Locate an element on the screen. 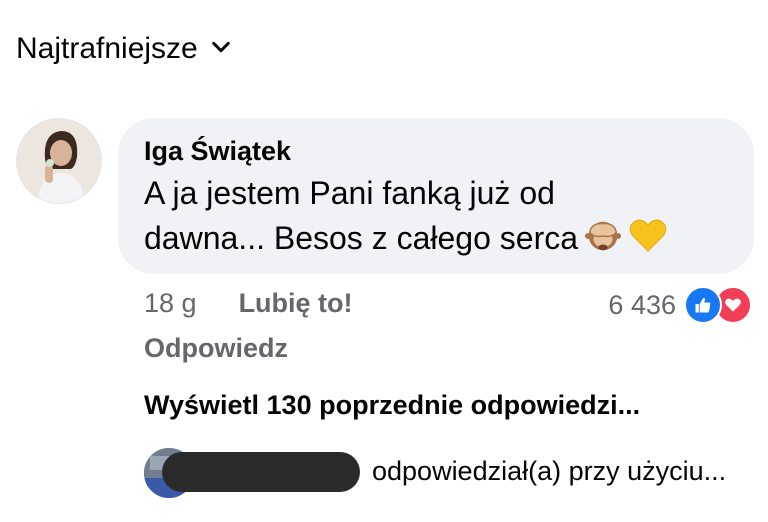 The width and height of the screenshot is (768, 522). redacted-name is located at coordinates (261, 472).